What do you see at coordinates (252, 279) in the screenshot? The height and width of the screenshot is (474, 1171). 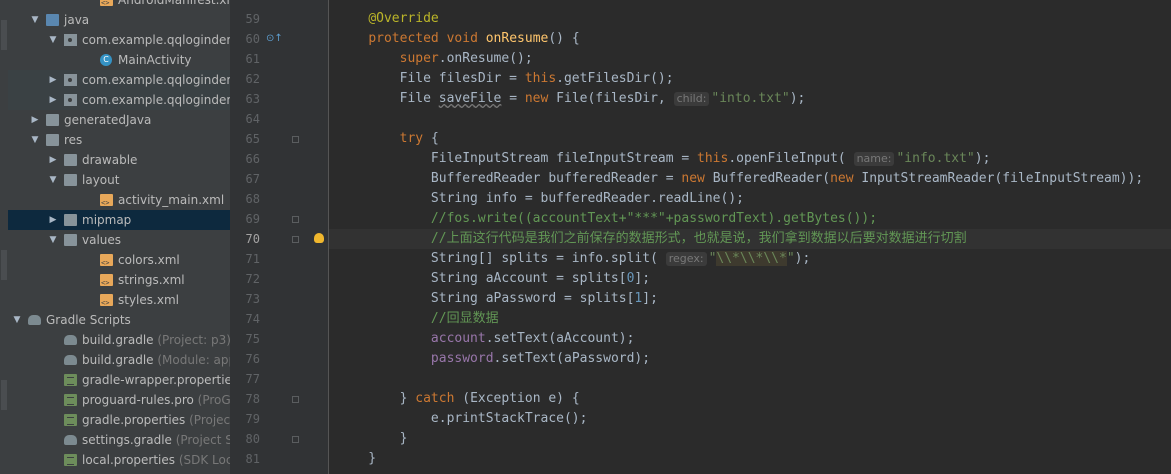 I see `line-number: 72` at bounding box center [252, 279].